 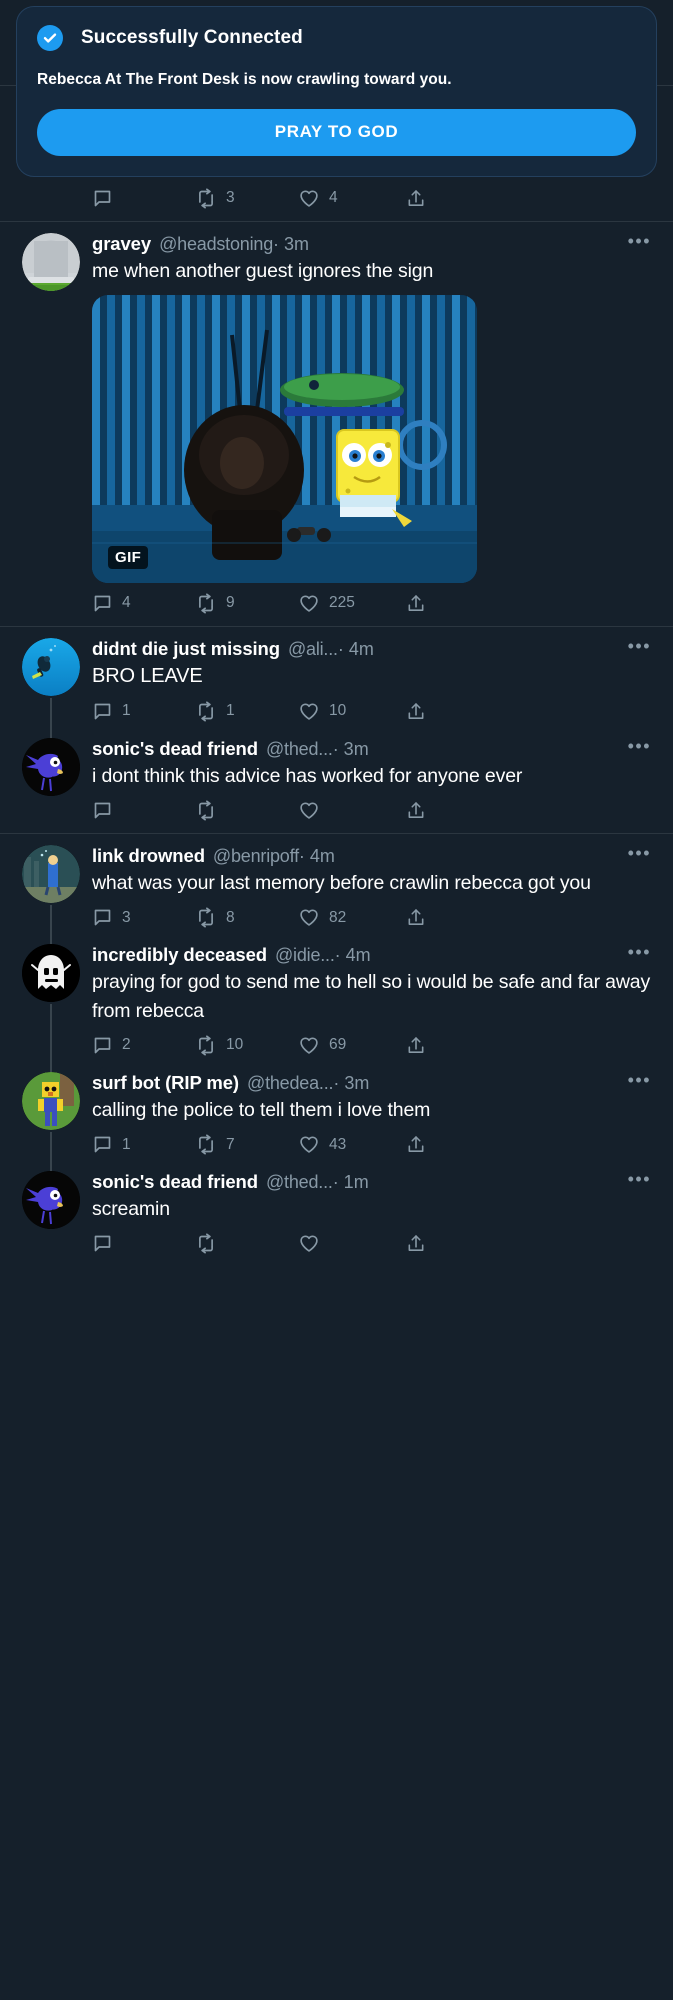 What do you see at coordinates (336, 132) in the screenshot?
I see `pray-to-god-button: PRAY TO GOD` at bounding box center [336, 132].